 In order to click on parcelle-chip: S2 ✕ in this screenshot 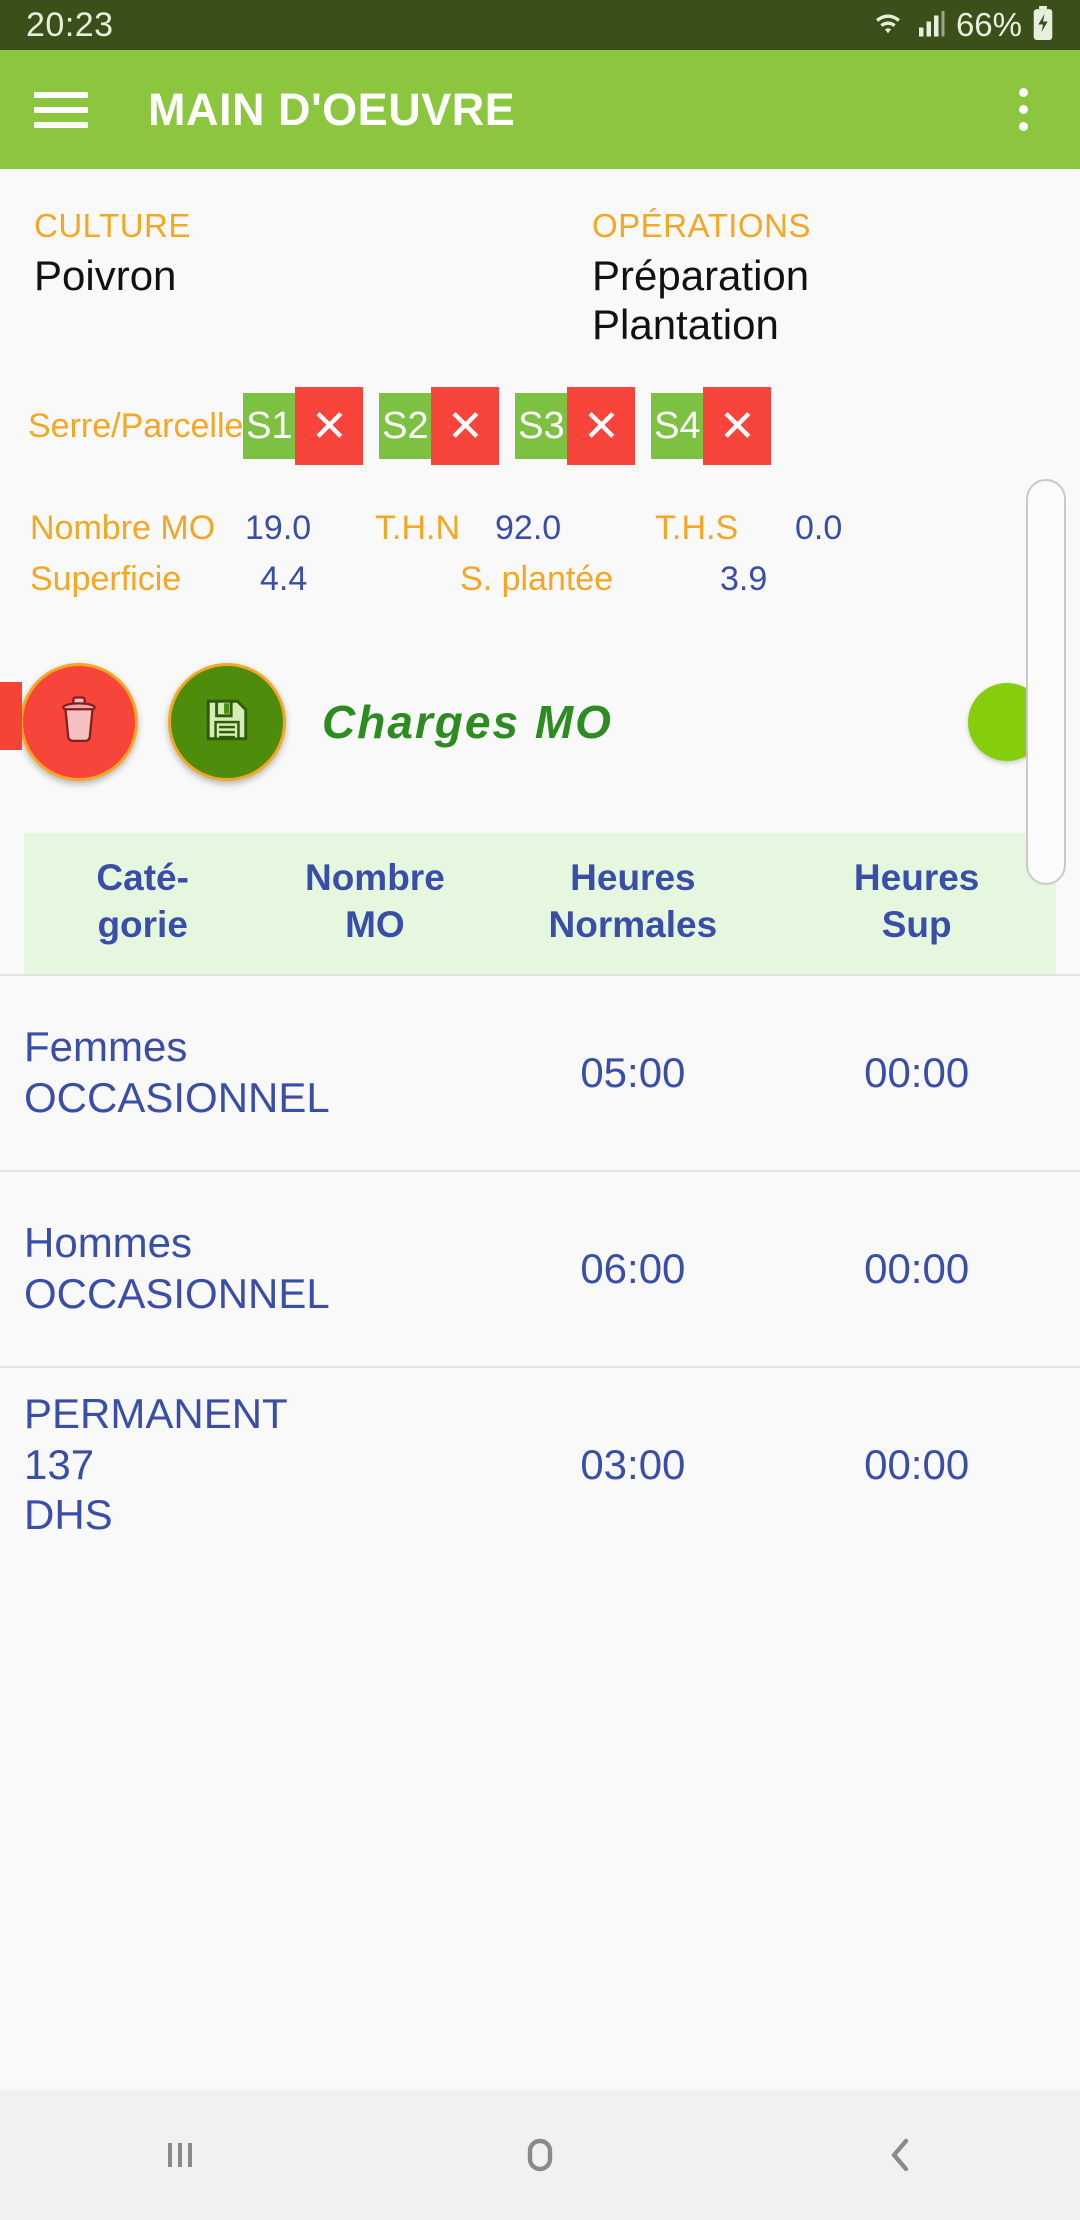, I will do `click(439, 426)`.